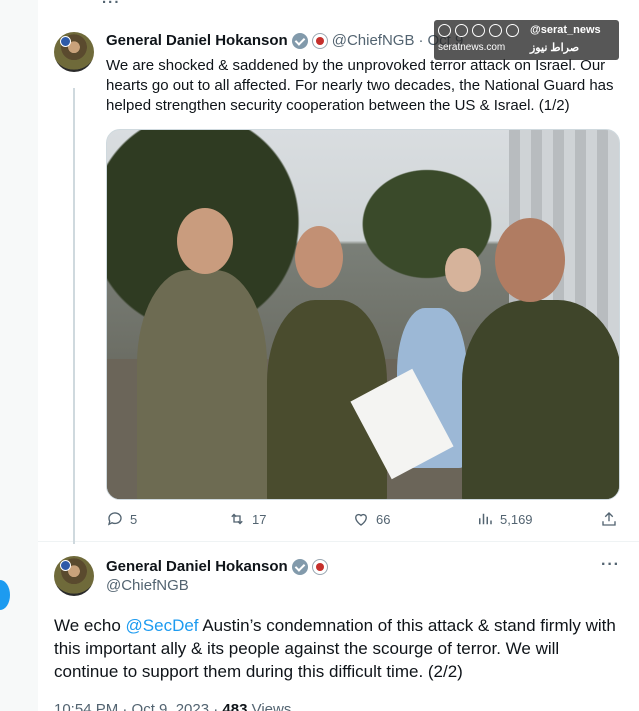  What do you see at coordinates (495, 30) in the screenshot?
I see `whatsapp-icon` at bounding box center [495, 30].